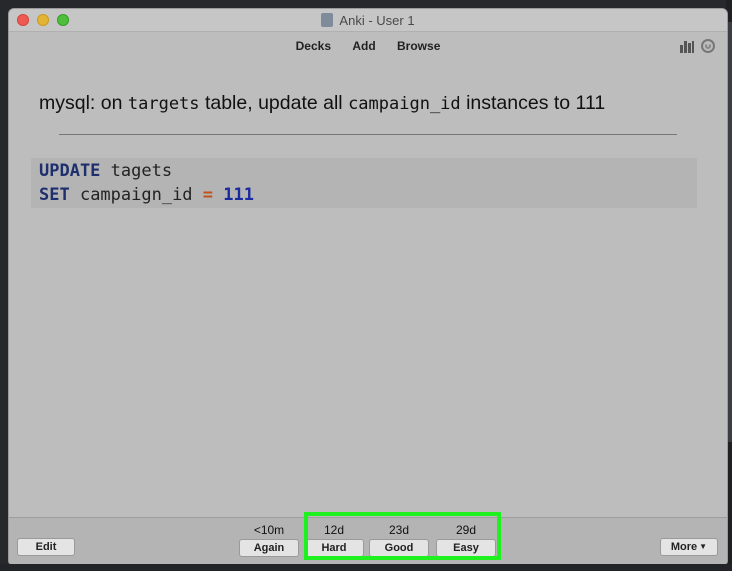 The image size is (732, 571). I want to click on edit-button: Edit, so click(46, 547).